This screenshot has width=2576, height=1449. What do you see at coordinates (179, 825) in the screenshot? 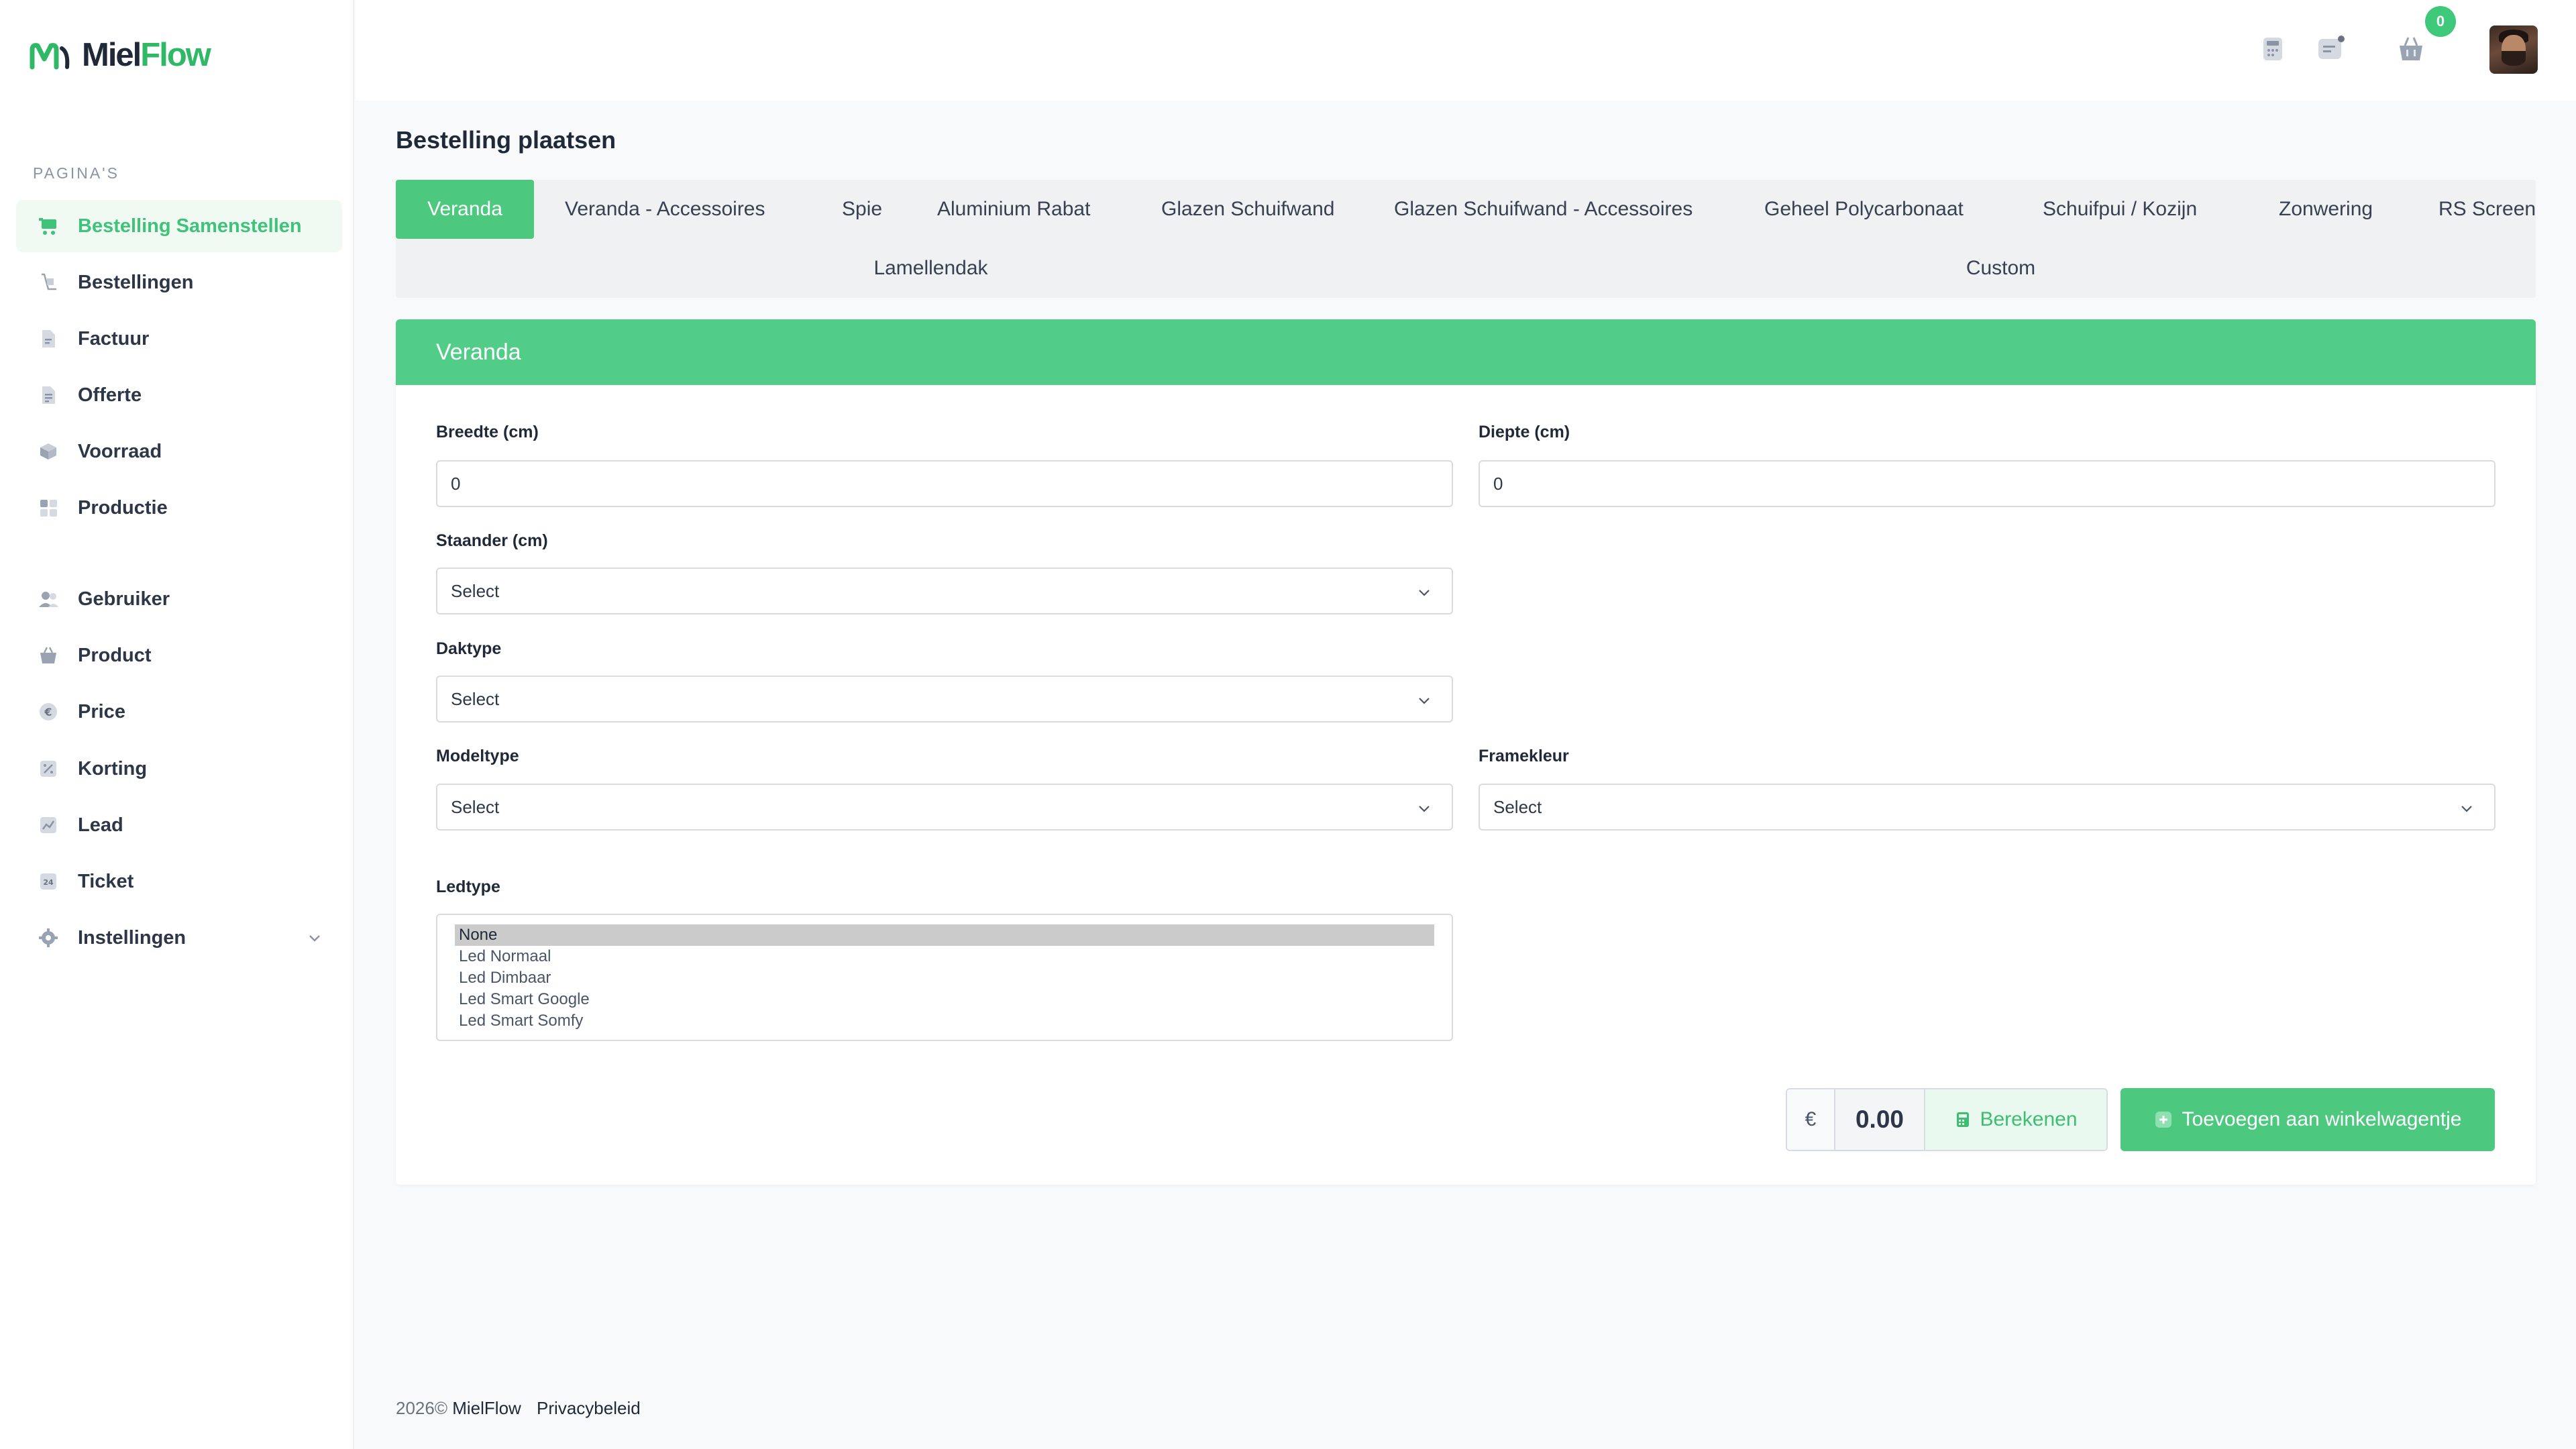
I see `sidebar-item-lead: Lead` at bounding box center [179, 825].